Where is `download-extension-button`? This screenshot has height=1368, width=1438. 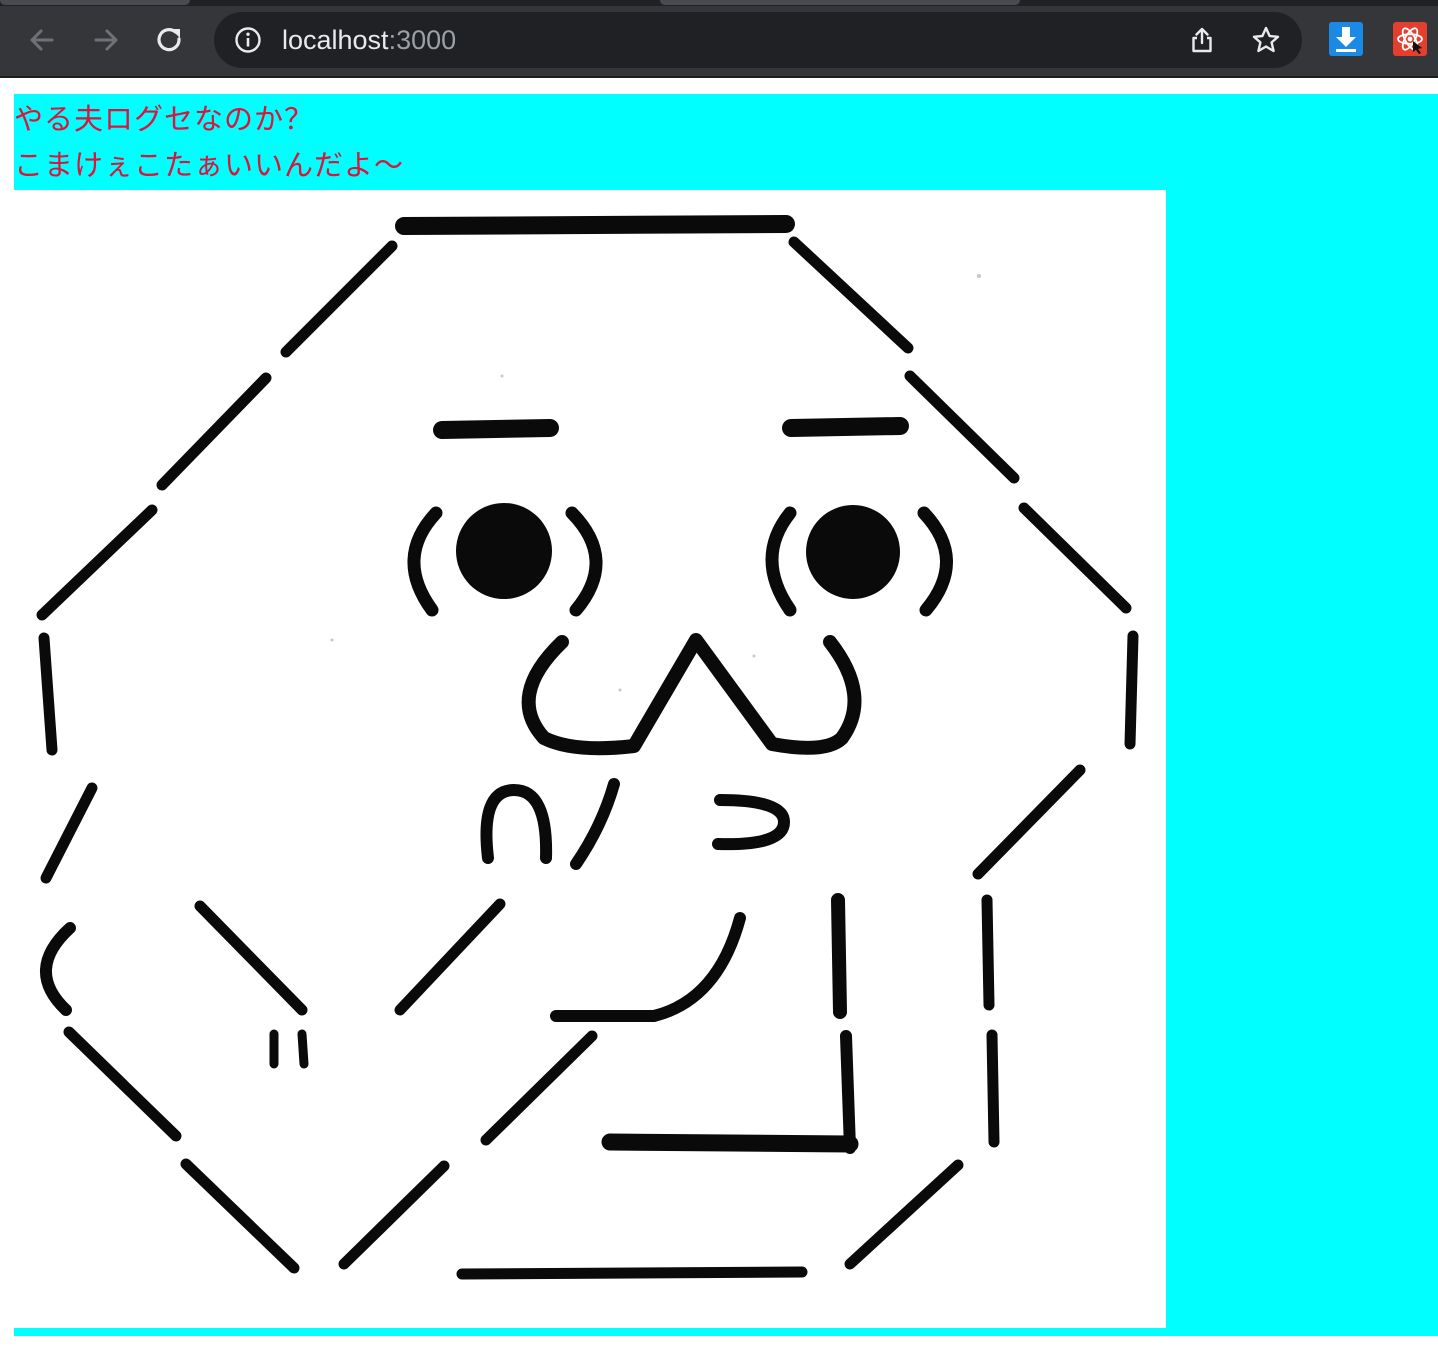
download-extension-button is located at coordinates (1346, 39).